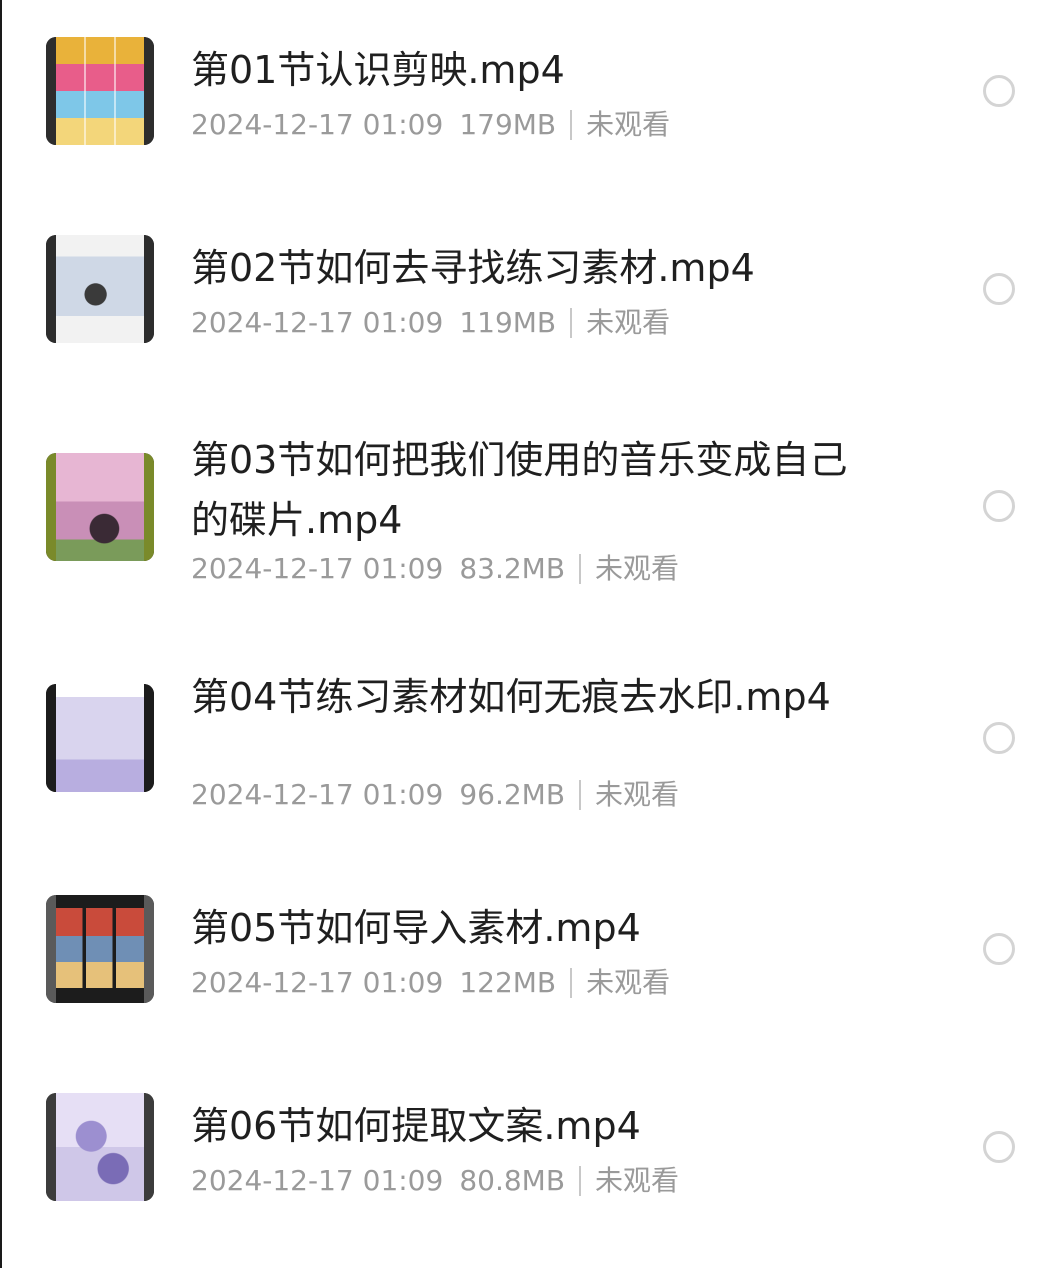  Describe the element at coordinates (473, 268) in the screenshot. I see `video-title: 第02节如何去寻找练习素材.mp4` at that location.